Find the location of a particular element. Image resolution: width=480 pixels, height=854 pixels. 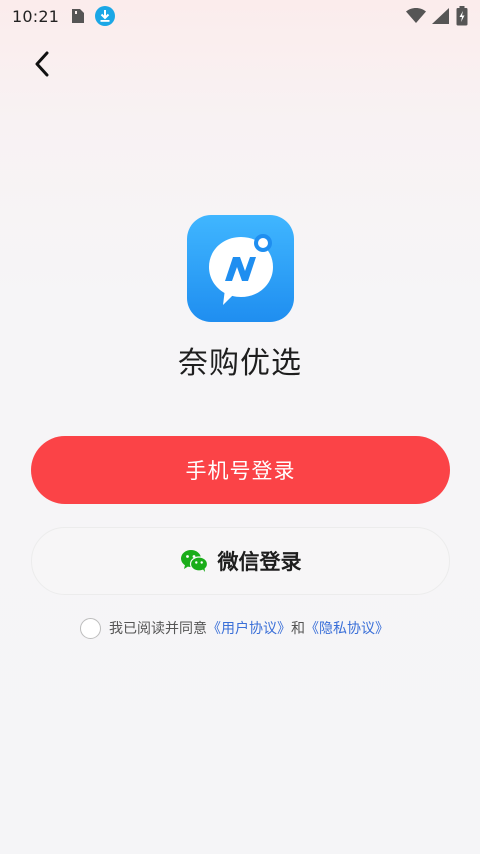

wechat-login-label: 微信登录 is located at coordinates (259, 562).